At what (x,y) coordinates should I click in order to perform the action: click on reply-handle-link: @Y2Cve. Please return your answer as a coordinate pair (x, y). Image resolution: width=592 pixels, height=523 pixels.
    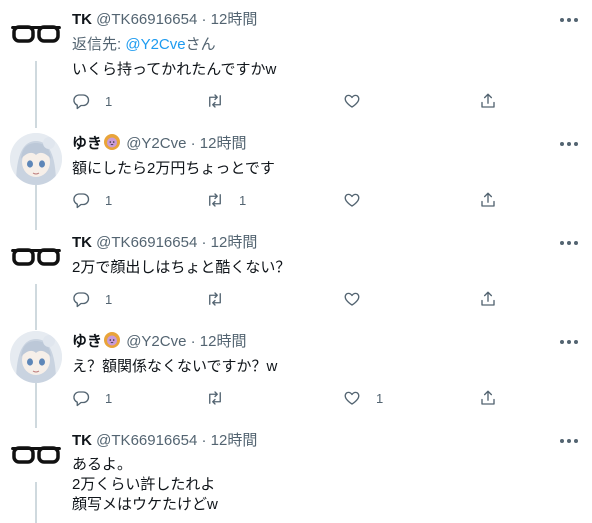
    Looking at the image, I should click on (155, 44).